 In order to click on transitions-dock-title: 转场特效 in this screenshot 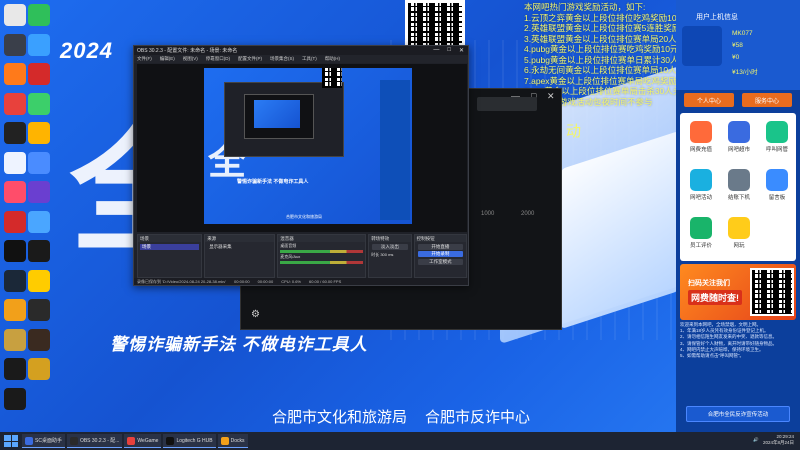, I will do `click(390, 238)`.